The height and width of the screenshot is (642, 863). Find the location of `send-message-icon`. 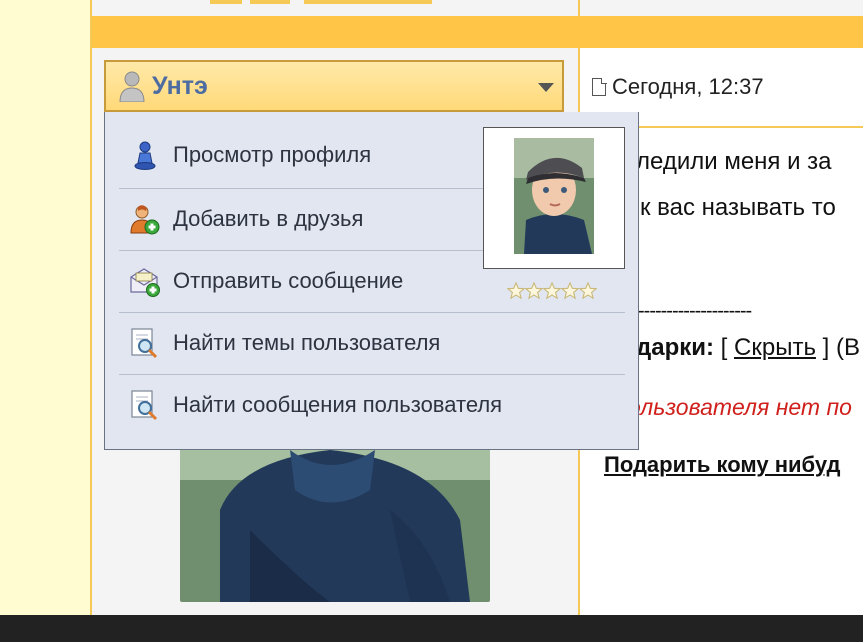

send-message-icon is located at coordinates (145, 281).